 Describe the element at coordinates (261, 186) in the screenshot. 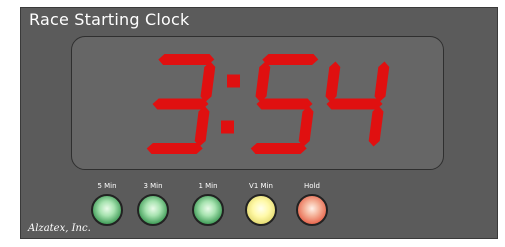

I see `button-v1-min-label: V1 Min` at that location.